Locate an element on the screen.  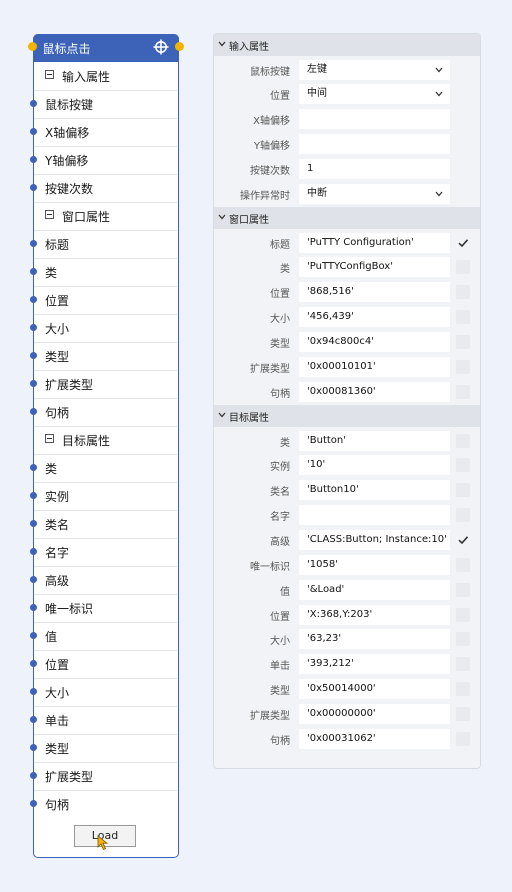
property-input: '63,23' is located at coordinates (374, 639).